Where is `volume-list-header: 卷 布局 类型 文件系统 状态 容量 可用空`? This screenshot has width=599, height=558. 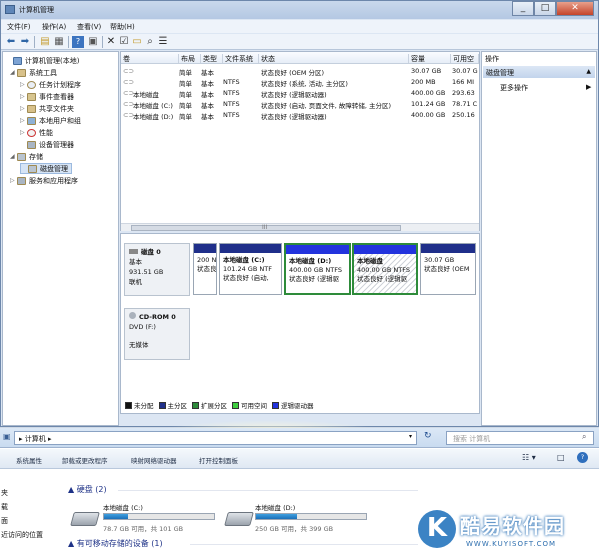
volume-list-header: 卷 布局 类型 文件系统 状态 容量 可用空 is located at coordinates (300, 58).